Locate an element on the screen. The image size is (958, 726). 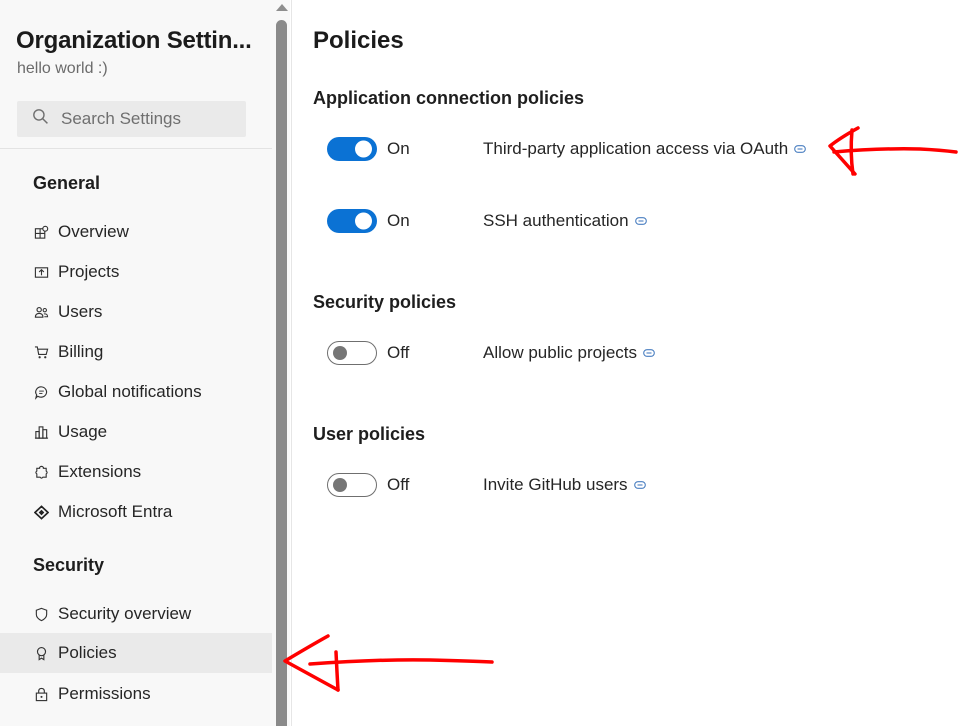
policy-label: Third-party application access via OAuth is located at coordinates (636, 148).